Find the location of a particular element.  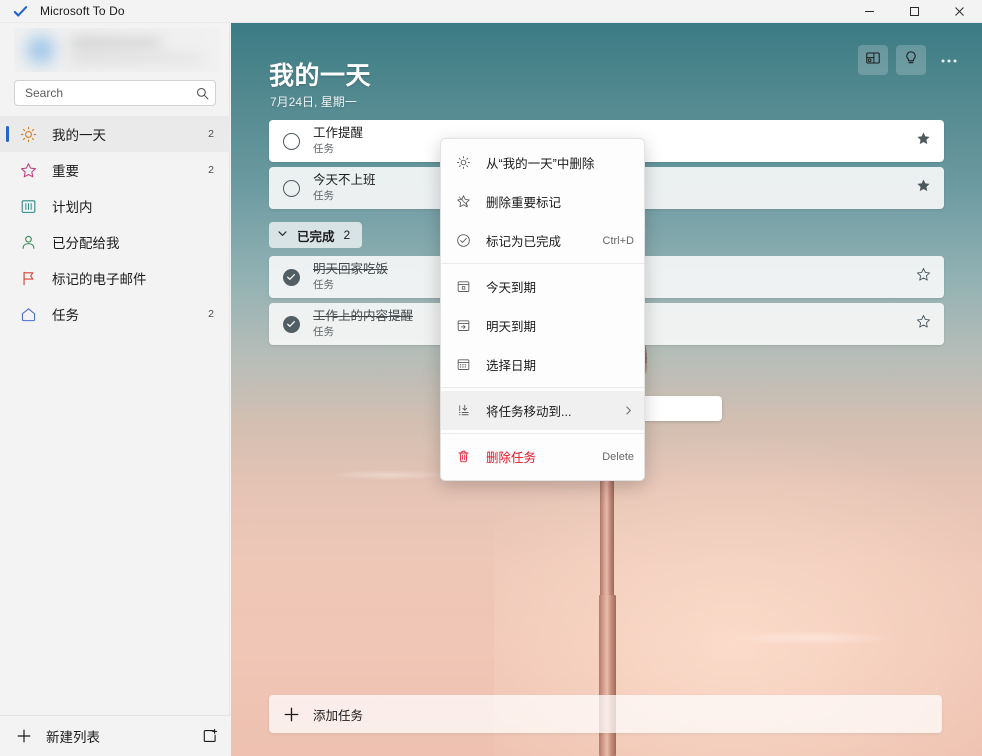

lightbulb-icon is located at coordinates (911, 60).